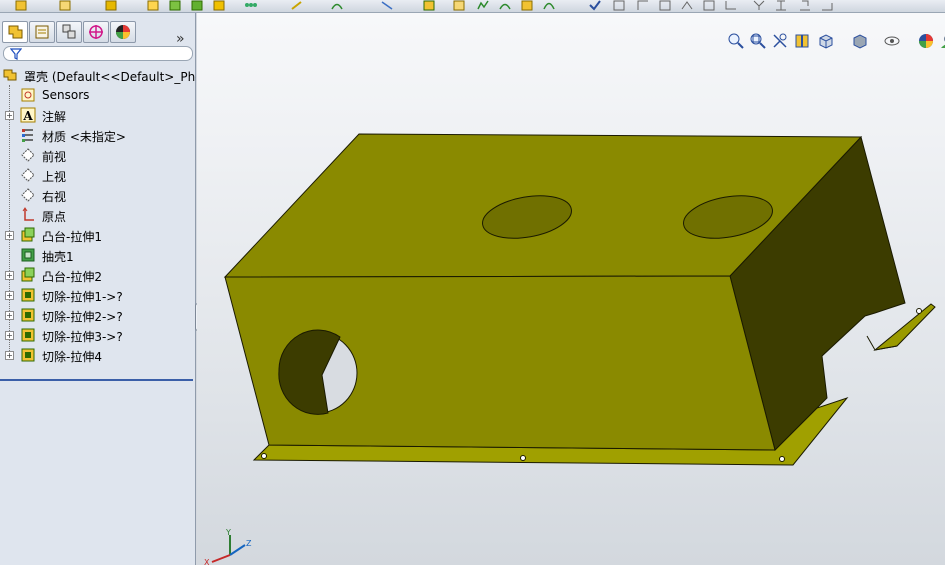 The height and width of the screenshot is (565, 945). Describe the element at coordinates (98, 195) in the screenshot. I see `tree-item-right-plane: 右视` at that location.